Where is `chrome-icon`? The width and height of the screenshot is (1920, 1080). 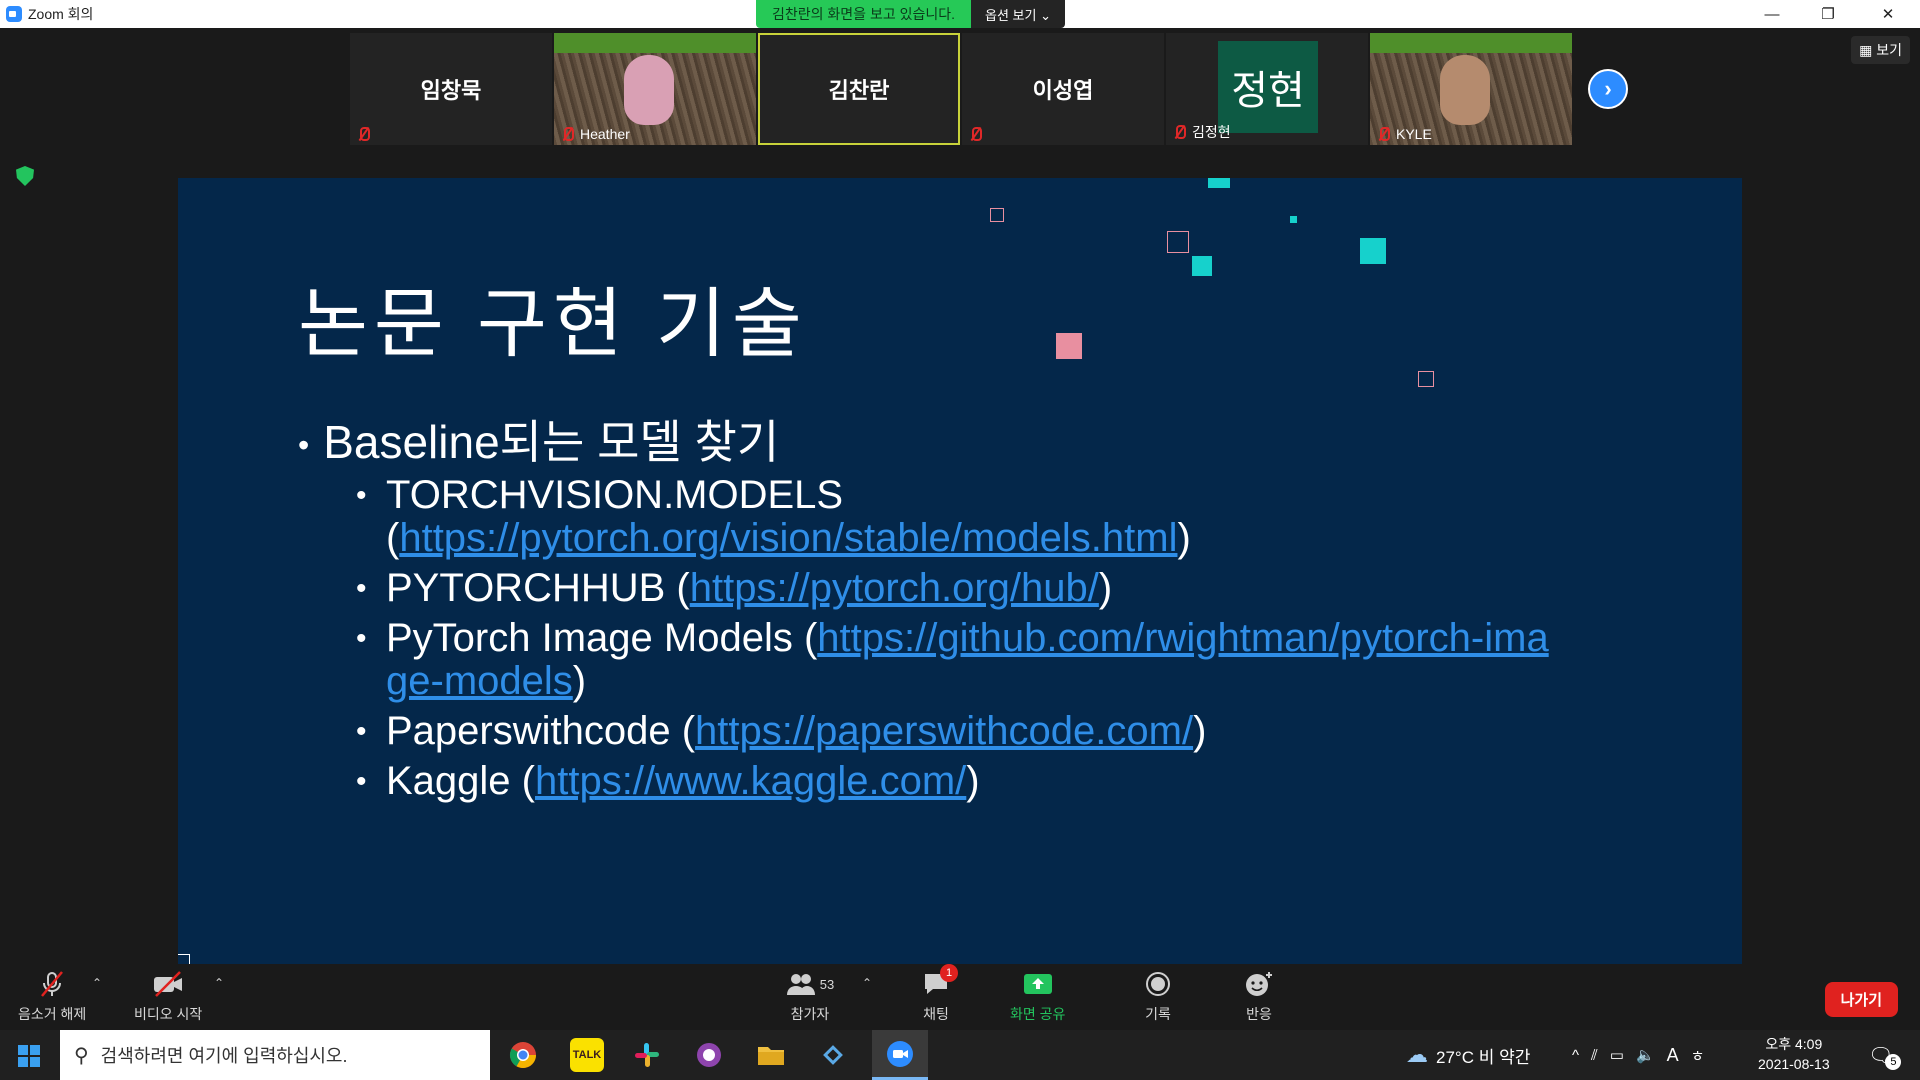
chrome-icon is located at coordinates (523, 1055).